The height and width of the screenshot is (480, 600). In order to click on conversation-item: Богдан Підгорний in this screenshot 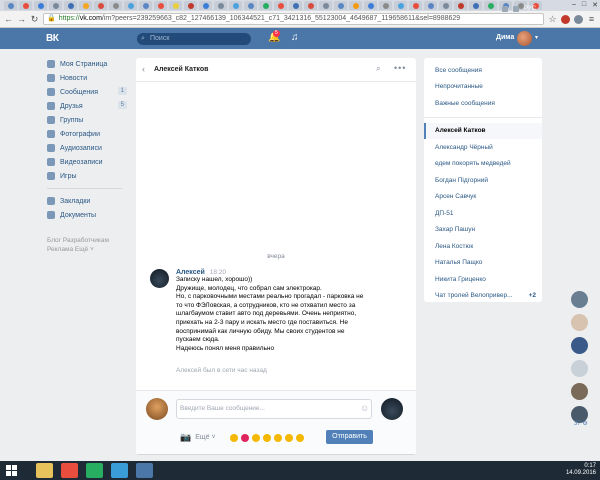, I will do `click(483, 180)`.